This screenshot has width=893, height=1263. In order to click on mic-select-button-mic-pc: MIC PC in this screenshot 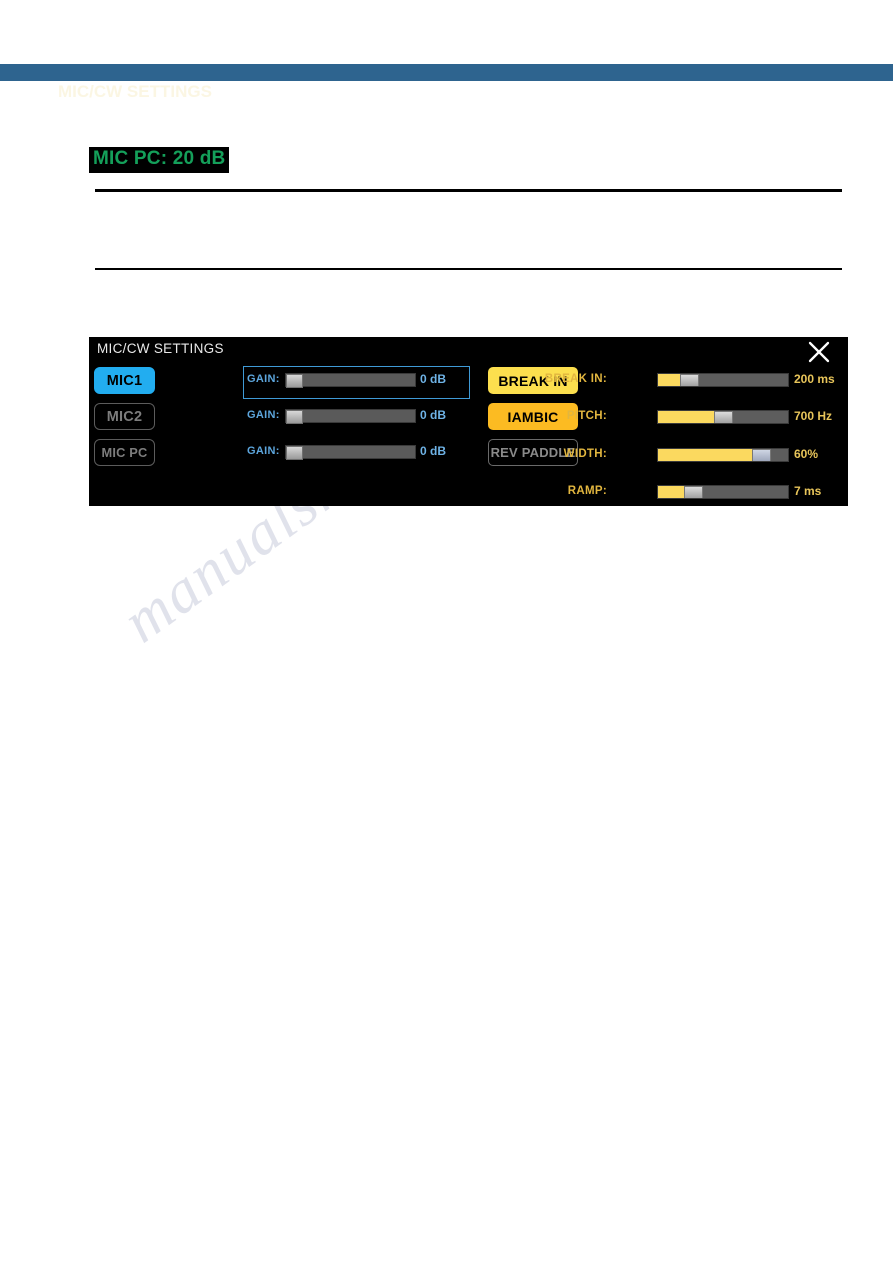, I will do `click(124, 452)`.